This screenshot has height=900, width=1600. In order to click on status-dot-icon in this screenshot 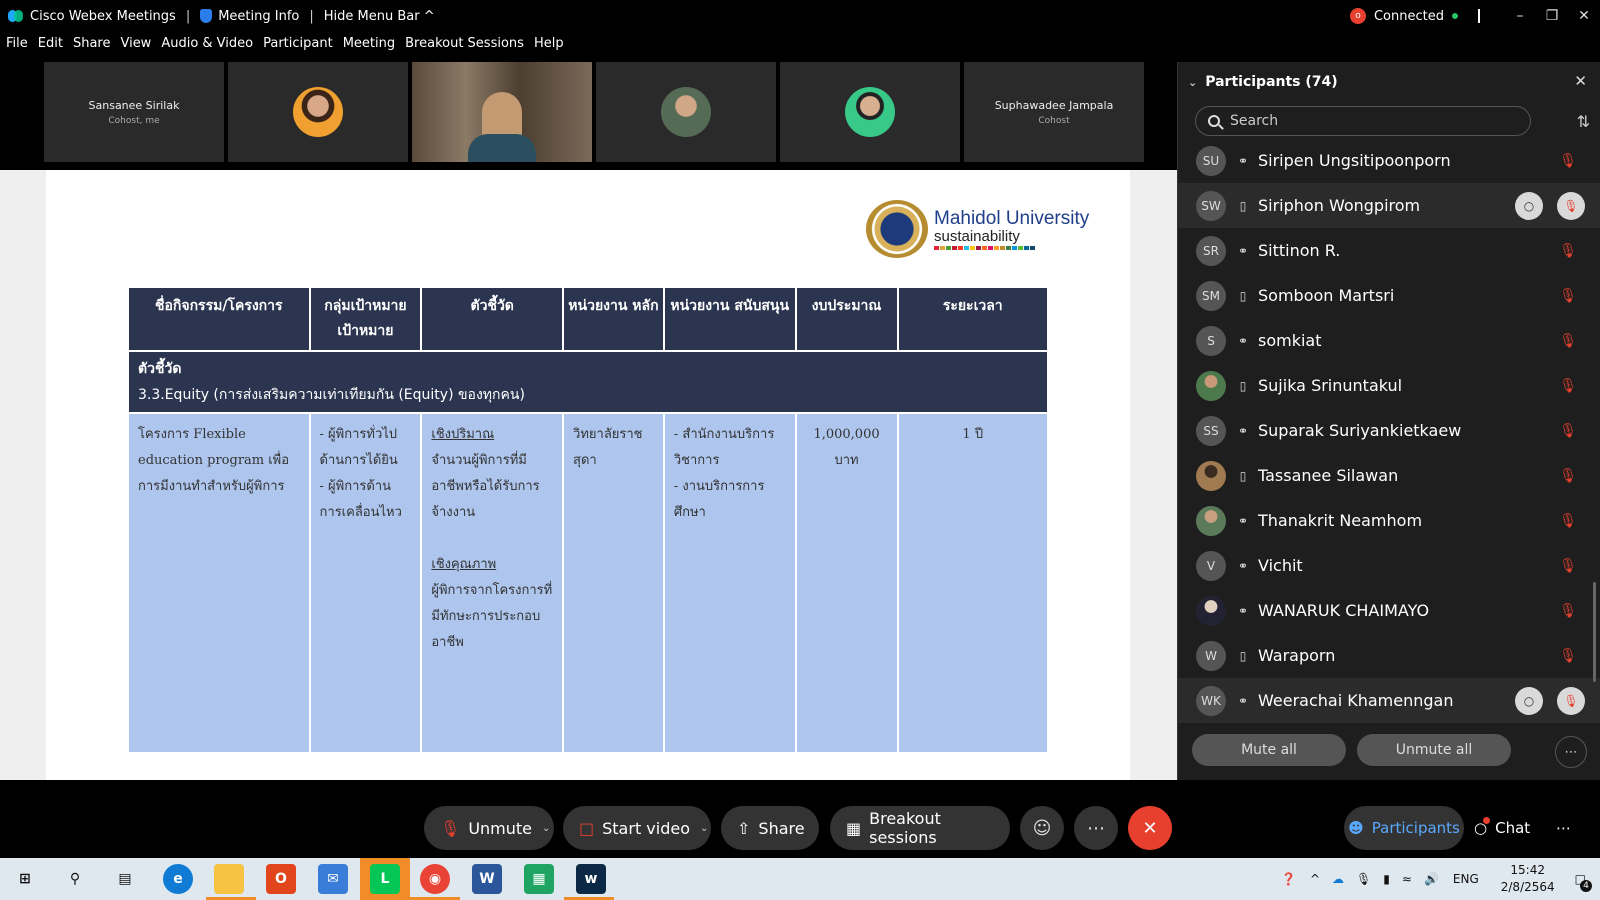, I will do `click(1455, 16)`.